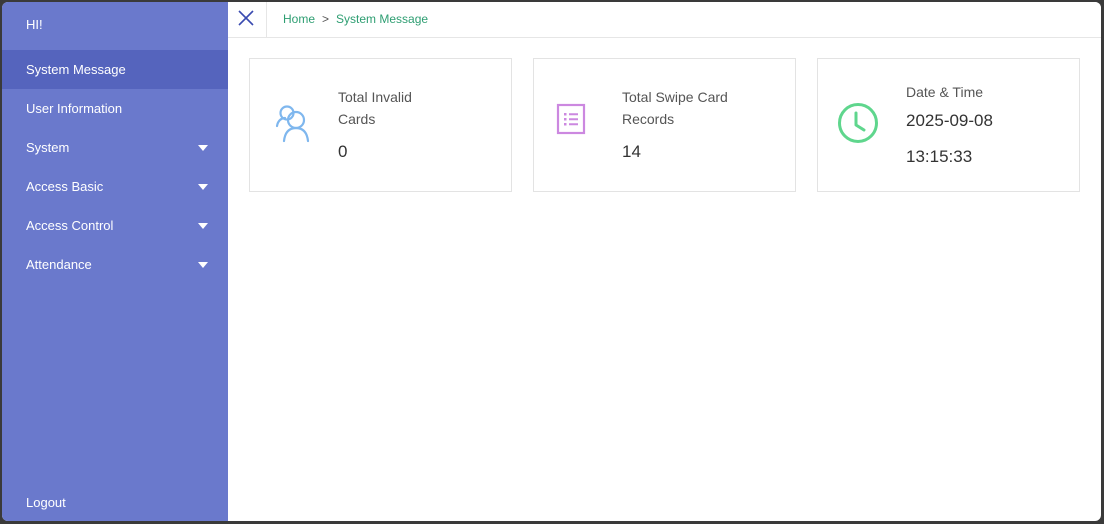 The height and width of the screenshot is (524, 1104). Describe the element at coordinates (664, 20) in the screenshot. I see `top-bar: Home > System Message` at that location.